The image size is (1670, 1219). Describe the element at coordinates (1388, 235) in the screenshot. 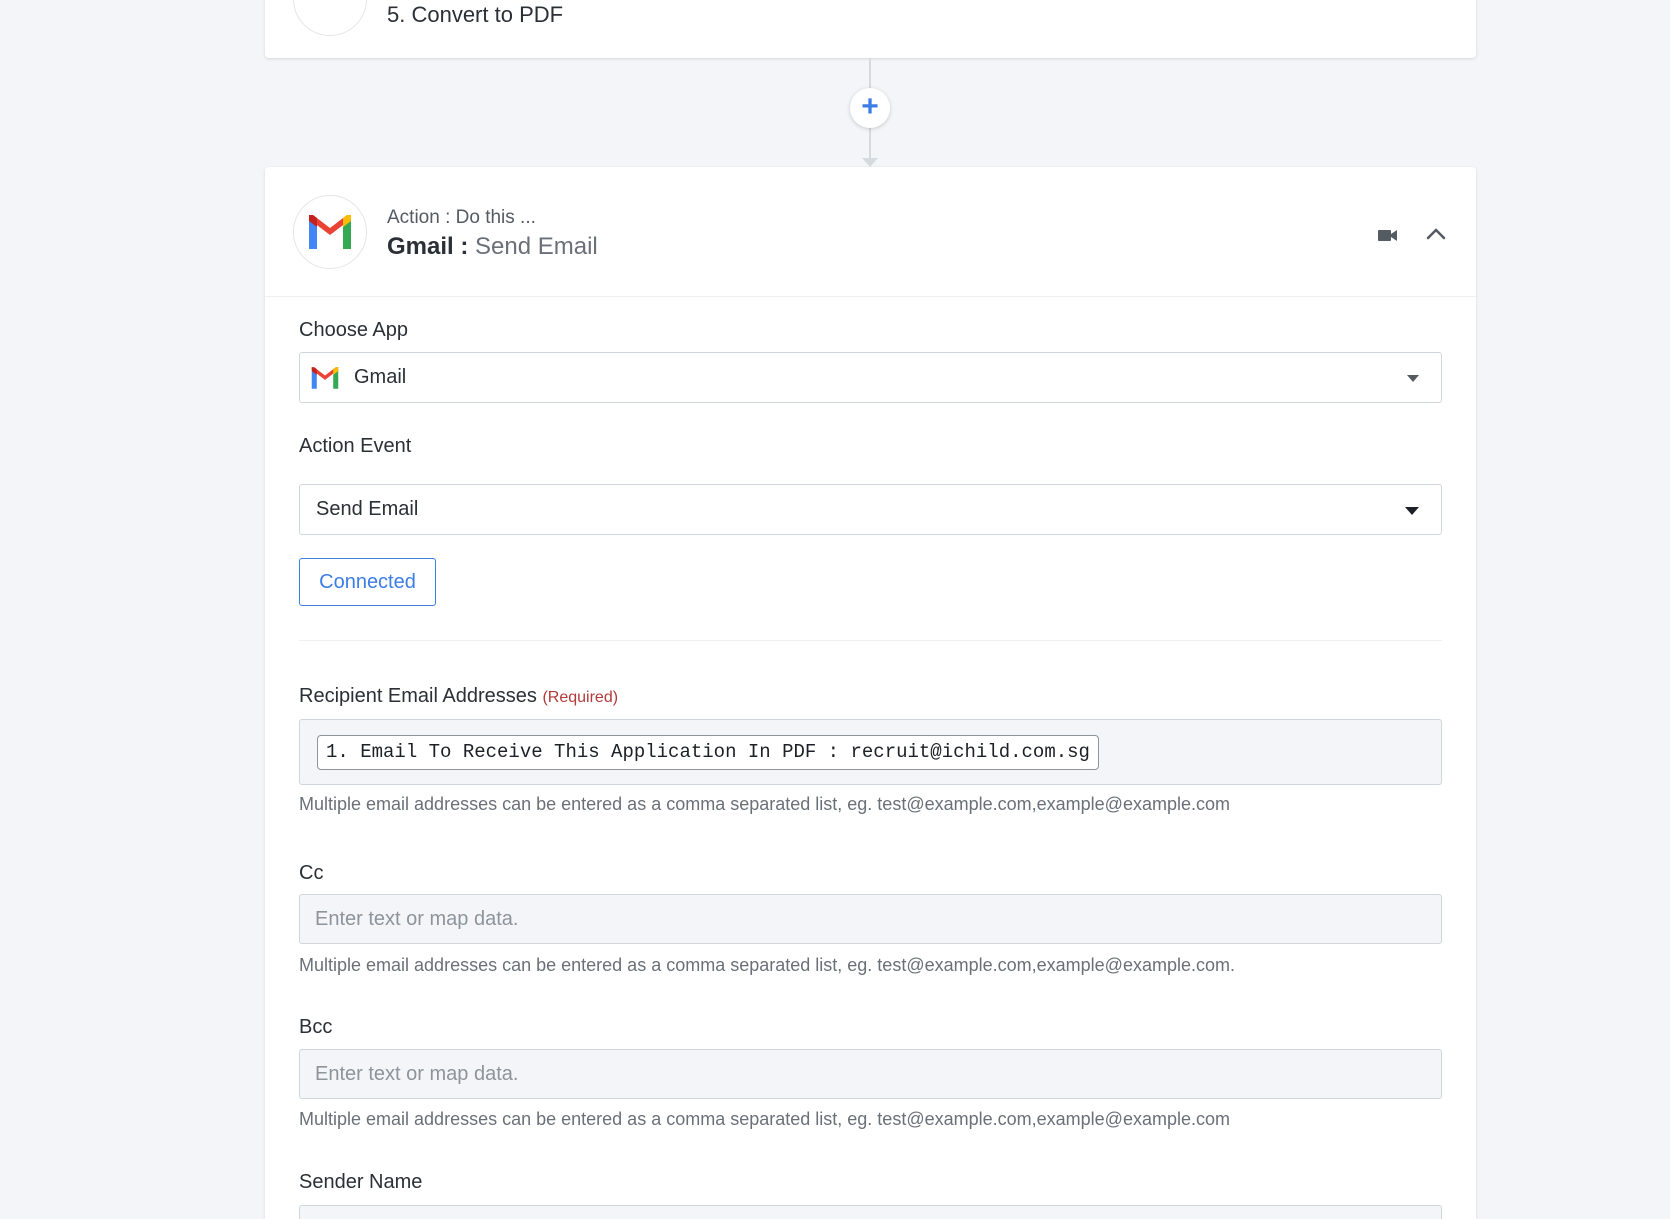

I see `video-tutorial-icon` at that location.